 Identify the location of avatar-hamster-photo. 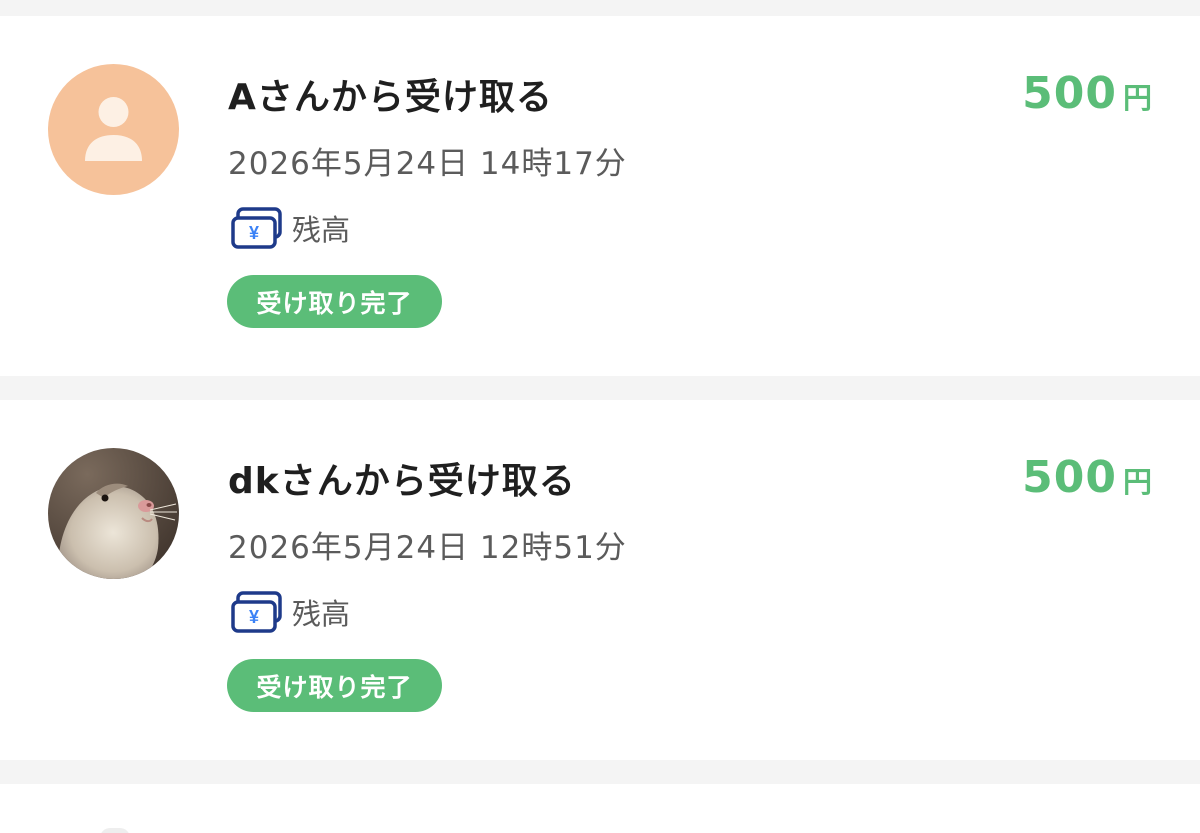
(113, 513).